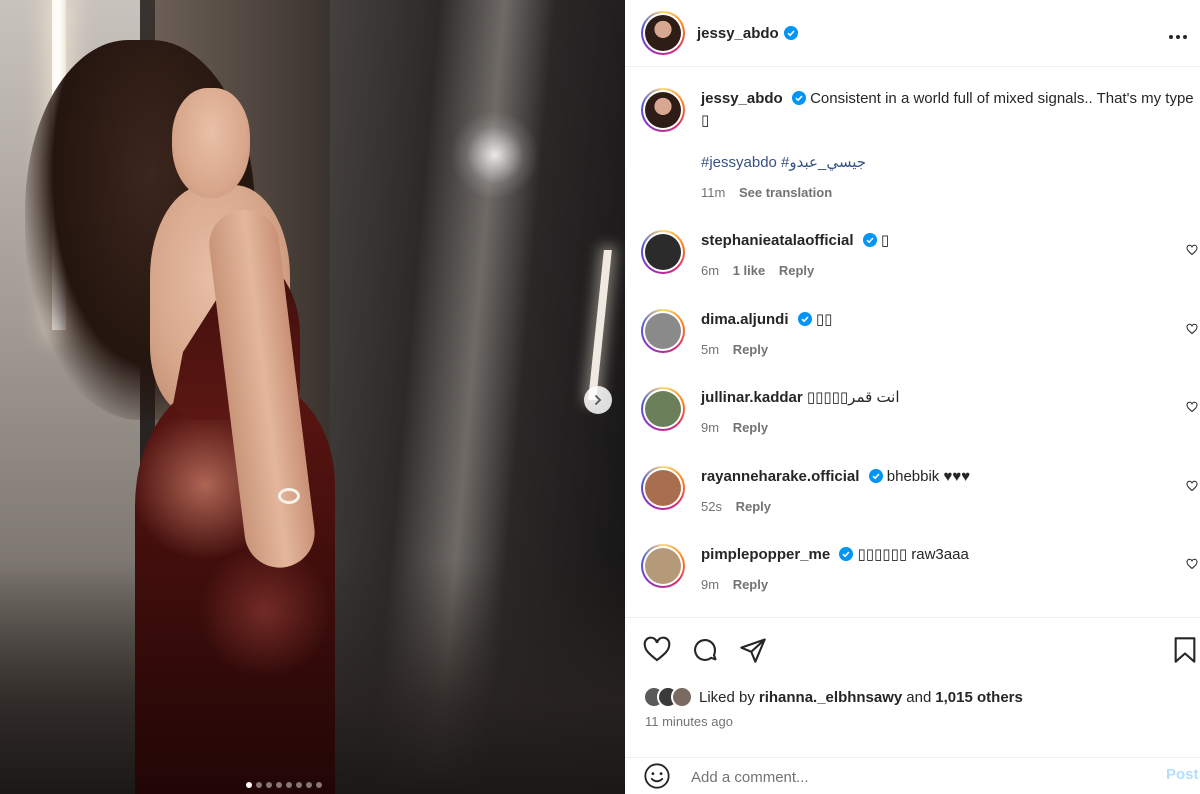  I want to click on comment-button, so click(705, 651).